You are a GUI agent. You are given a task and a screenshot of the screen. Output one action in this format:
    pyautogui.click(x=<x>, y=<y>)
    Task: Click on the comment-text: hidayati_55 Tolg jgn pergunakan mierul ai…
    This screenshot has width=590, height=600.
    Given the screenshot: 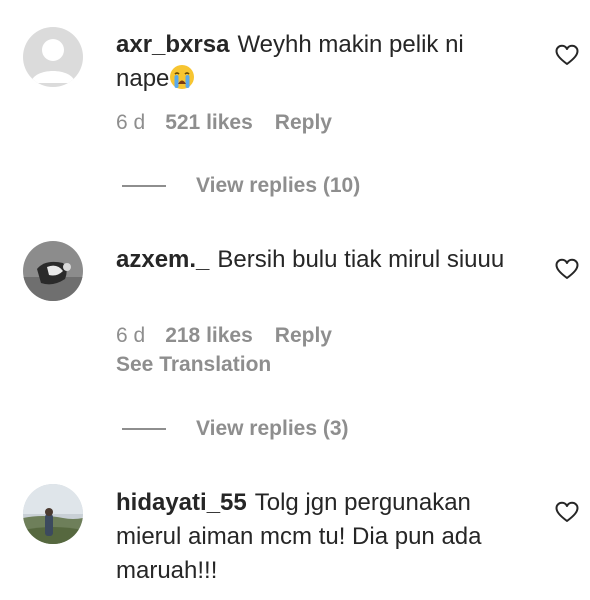 What is the action you would take?
    pyautogui.click(x=326, y=537)
    